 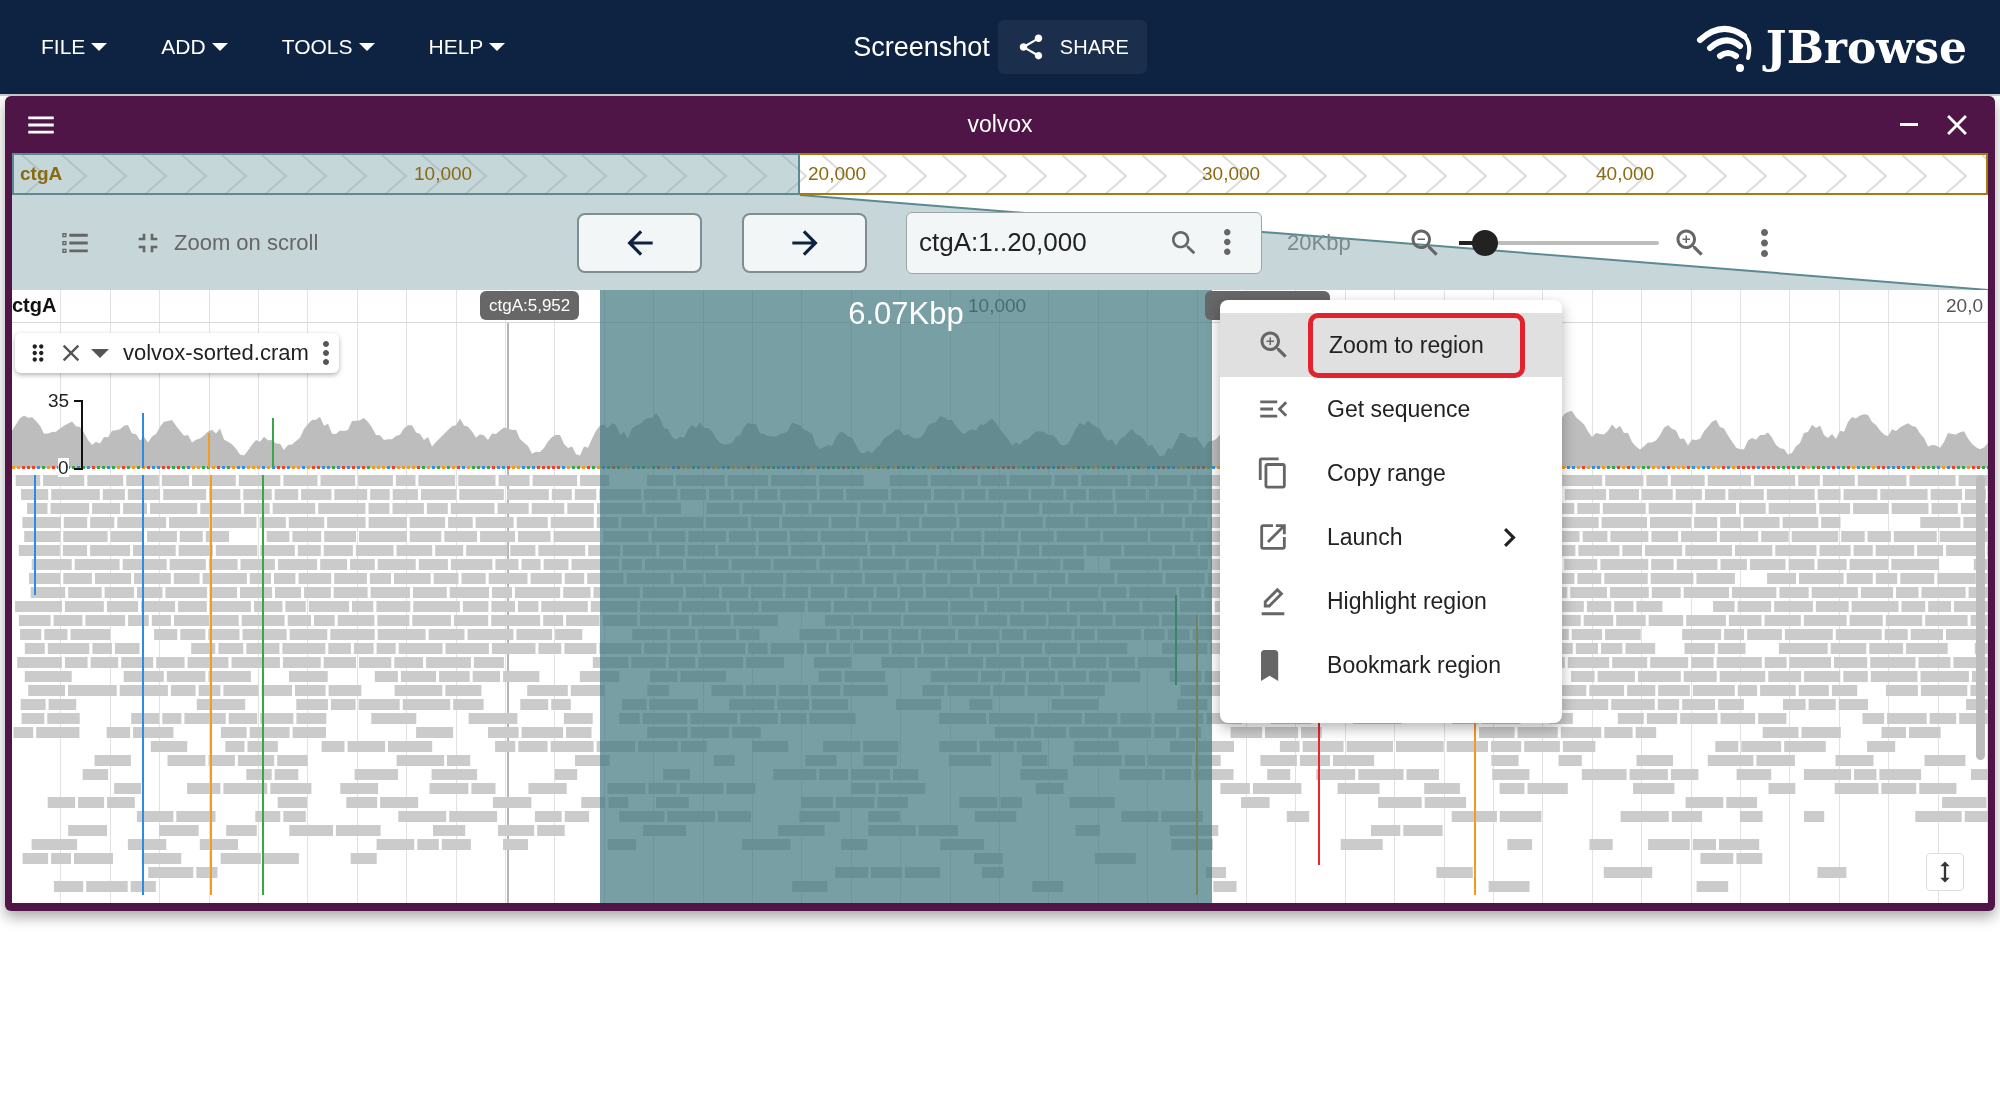 What do you see at coordinates (467, 47) in the screenshot?
I see `menu-button: HELP` at bounding box center [467, 47].